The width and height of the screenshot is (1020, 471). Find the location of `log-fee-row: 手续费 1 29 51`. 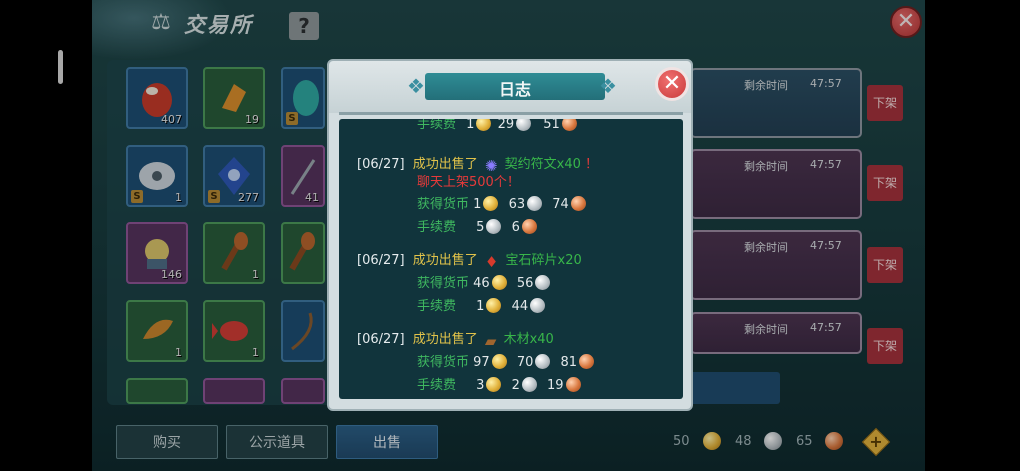

log-fee-row: 手续费 1 29 51 is located at coordinates (498, 125).